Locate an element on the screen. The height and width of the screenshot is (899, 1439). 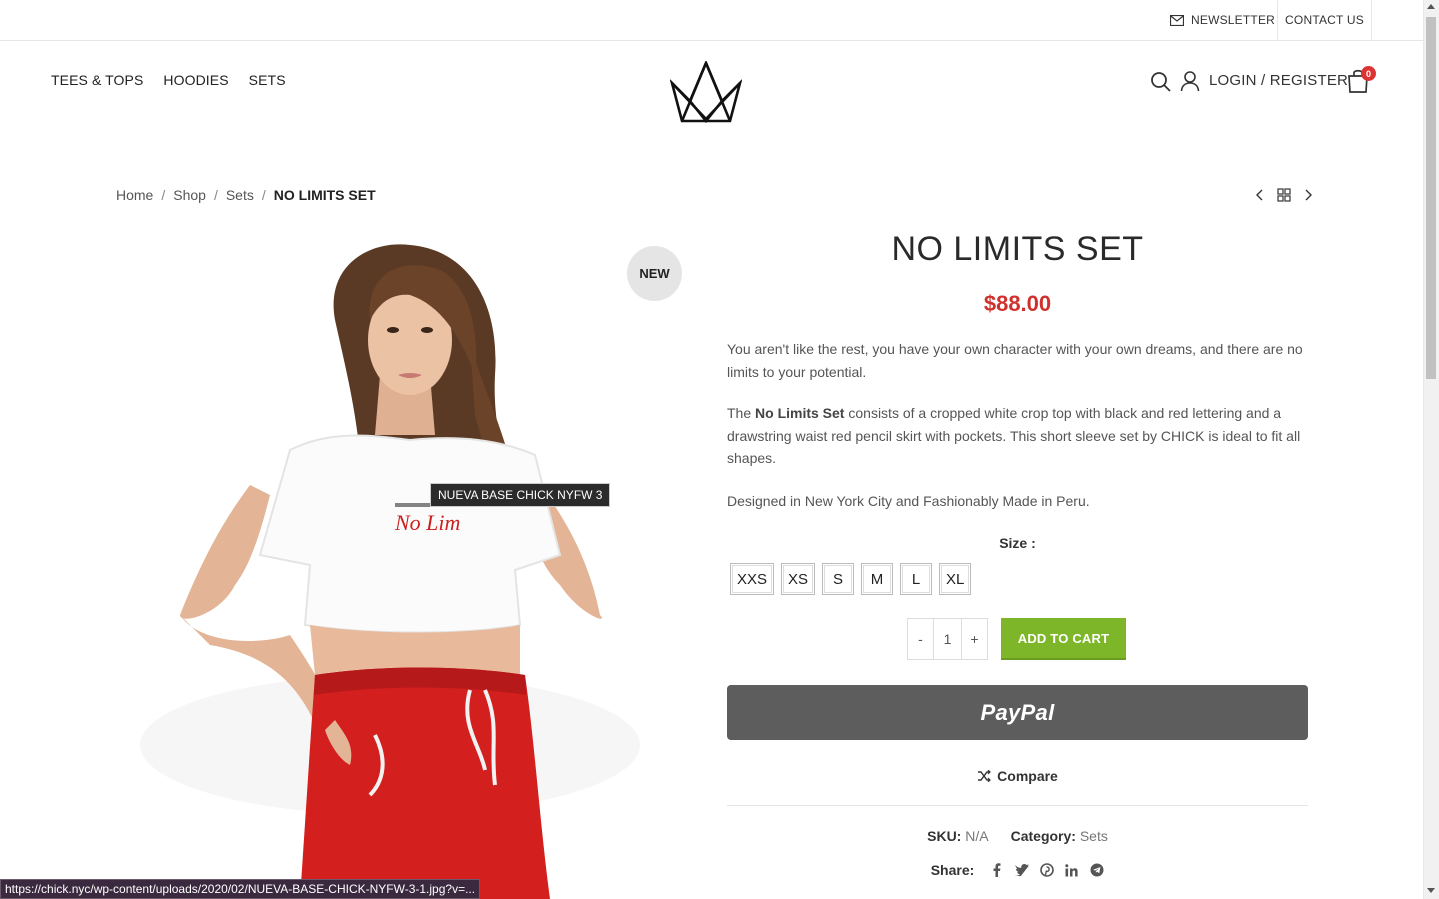
new-badge: NEW is located at coordinates (654, 273).